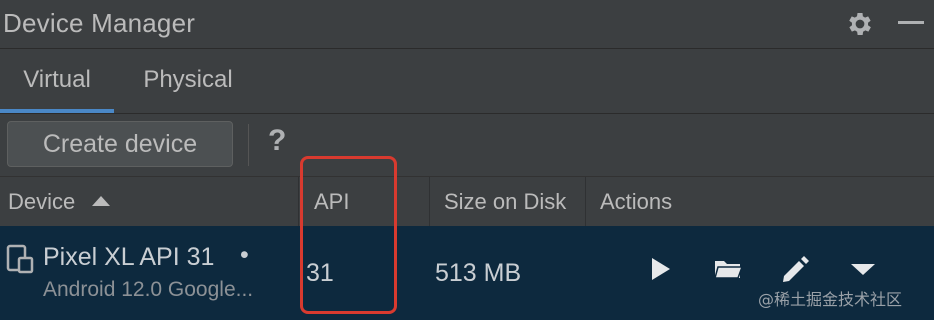 This screenshot has width=934, height=320. What do you see at coordinates (277, 141) in the screenshot?
I see `help-icon: ?` at bounding box center [277, 141].